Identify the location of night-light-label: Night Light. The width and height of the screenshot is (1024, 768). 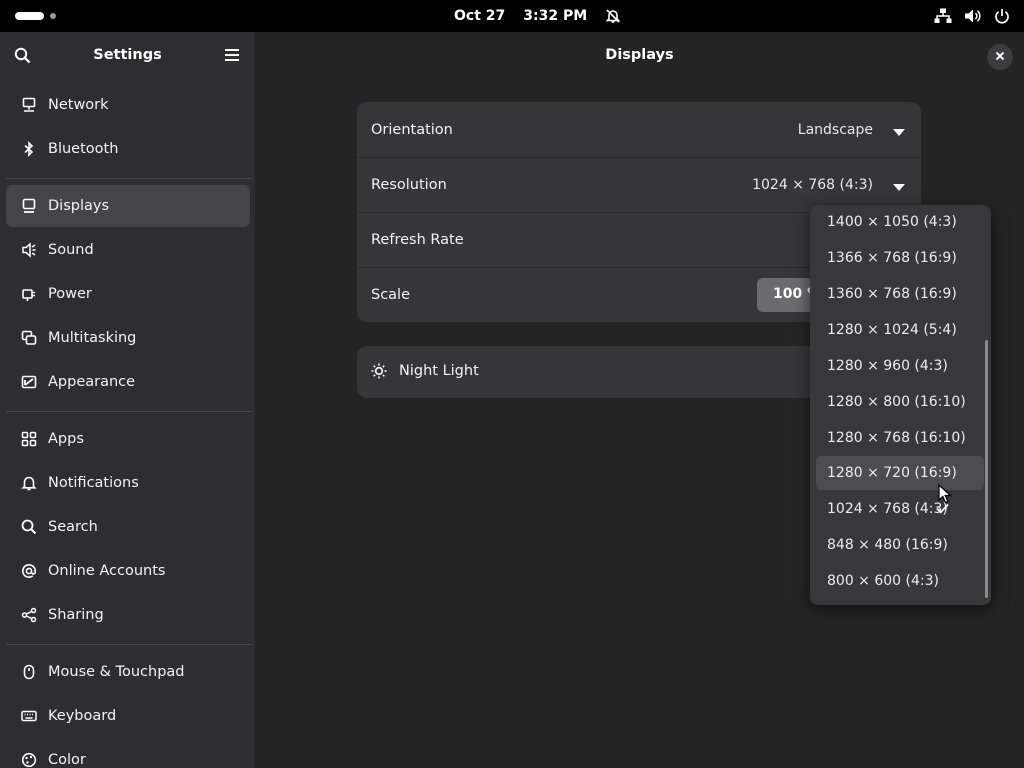
(439, 371).